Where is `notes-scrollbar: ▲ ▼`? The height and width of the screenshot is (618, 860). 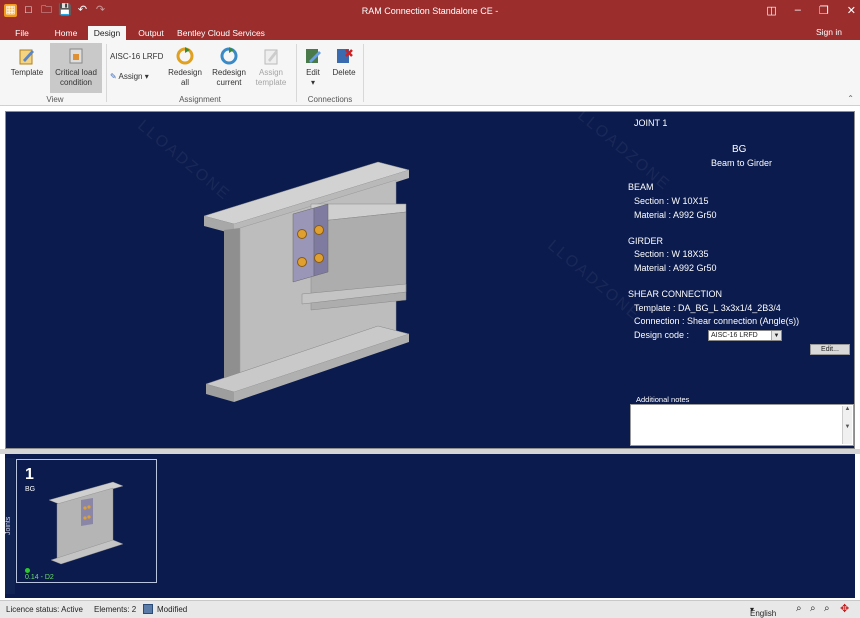 notes-scrollbar: ▲ ▼ is located at coordinates (847, 425).